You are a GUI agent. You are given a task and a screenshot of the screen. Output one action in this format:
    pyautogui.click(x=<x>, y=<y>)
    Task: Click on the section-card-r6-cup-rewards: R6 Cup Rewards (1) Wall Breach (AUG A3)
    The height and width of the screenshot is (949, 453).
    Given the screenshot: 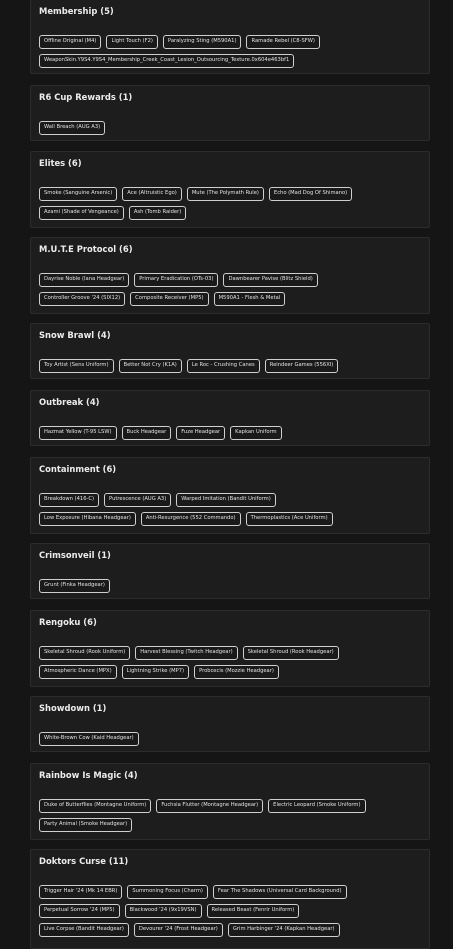 What is the action you would take?
    pyautogui.click(x=230, y=113)
    